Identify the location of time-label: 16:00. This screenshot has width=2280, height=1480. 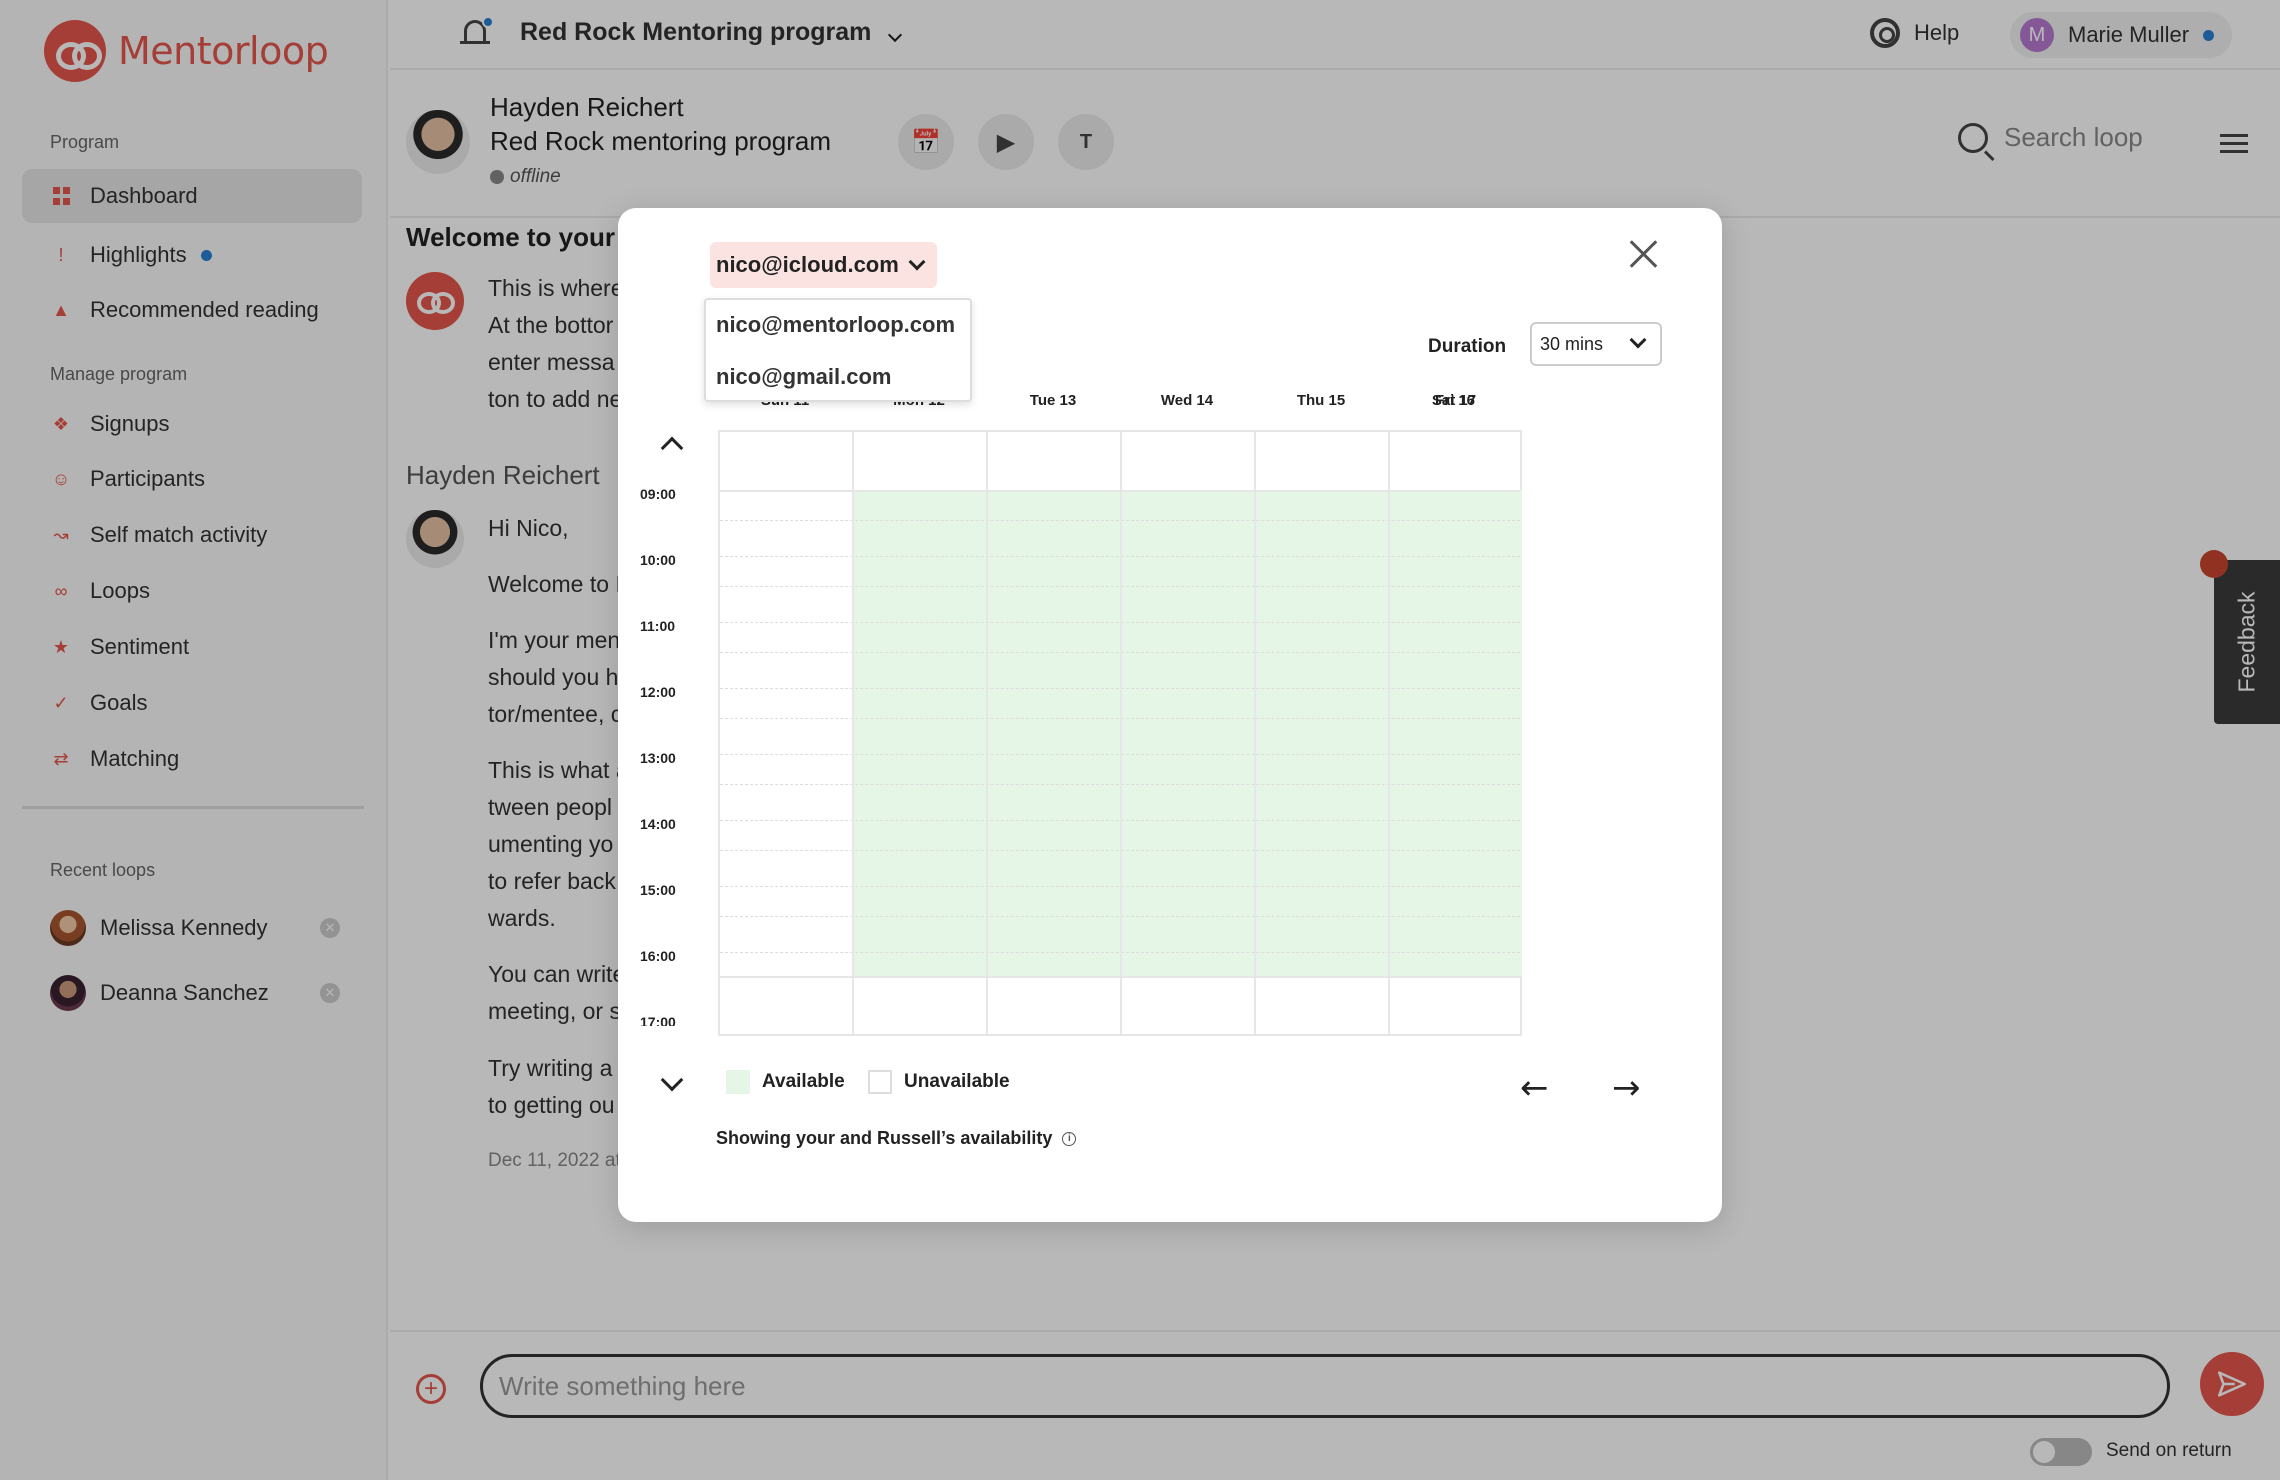
(658, 956).